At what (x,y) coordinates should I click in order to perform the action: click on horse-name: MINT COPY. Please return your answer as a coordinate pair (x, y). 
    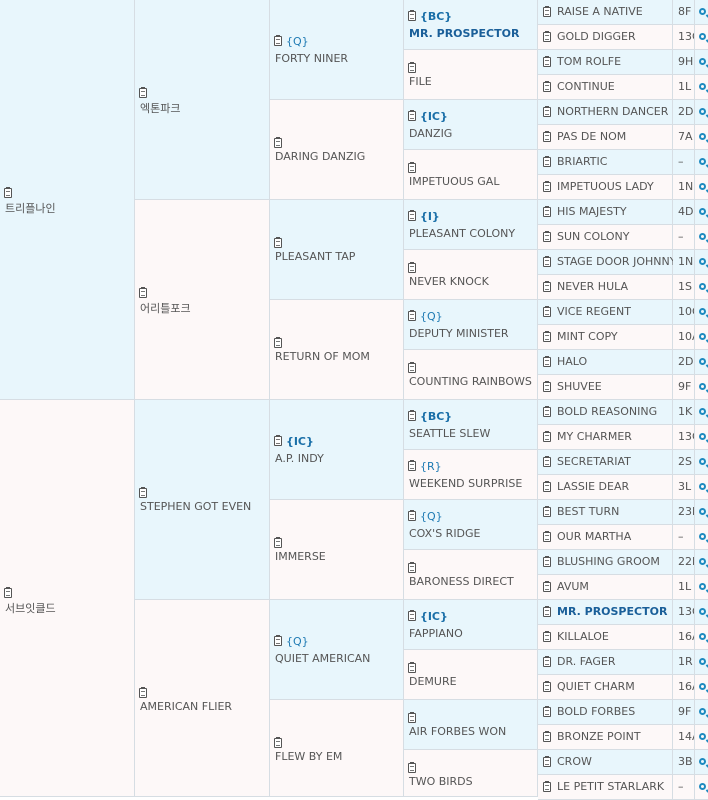
    Looking at the image, I should click on (587, 336).